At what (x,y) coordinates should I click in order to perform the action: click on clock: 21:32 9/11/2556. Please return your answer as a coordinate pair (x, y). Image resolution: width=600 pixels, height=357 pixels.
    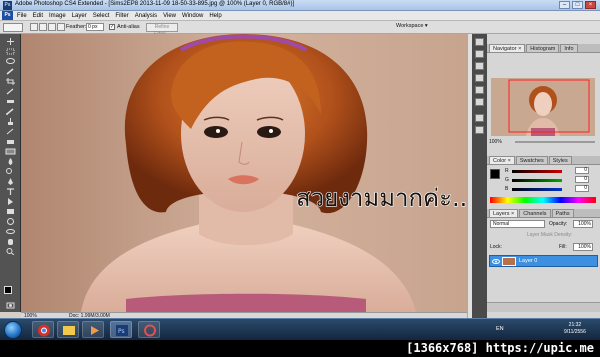
    Looking at the image, I should click on (575, 329).